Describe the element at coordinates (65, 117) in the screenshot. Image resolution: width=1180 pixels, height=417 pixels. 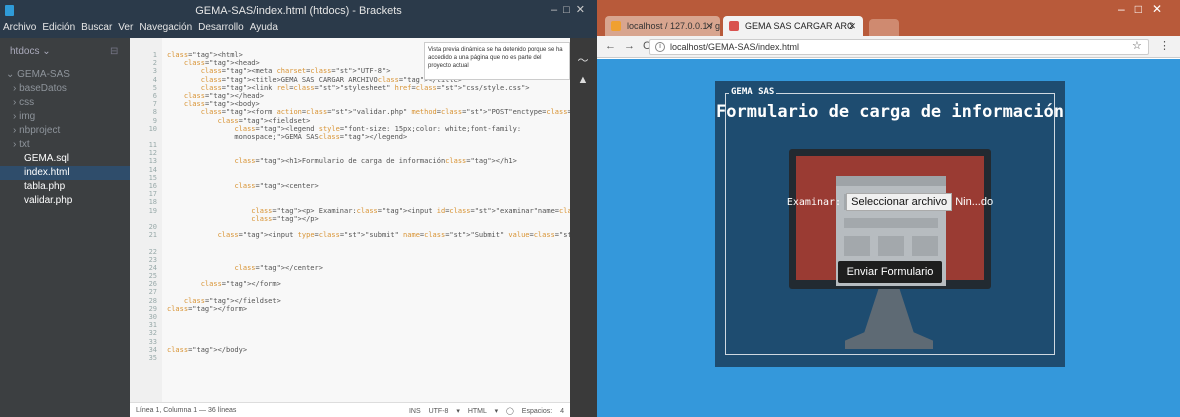
I see `tree-folder: › img` at that location.